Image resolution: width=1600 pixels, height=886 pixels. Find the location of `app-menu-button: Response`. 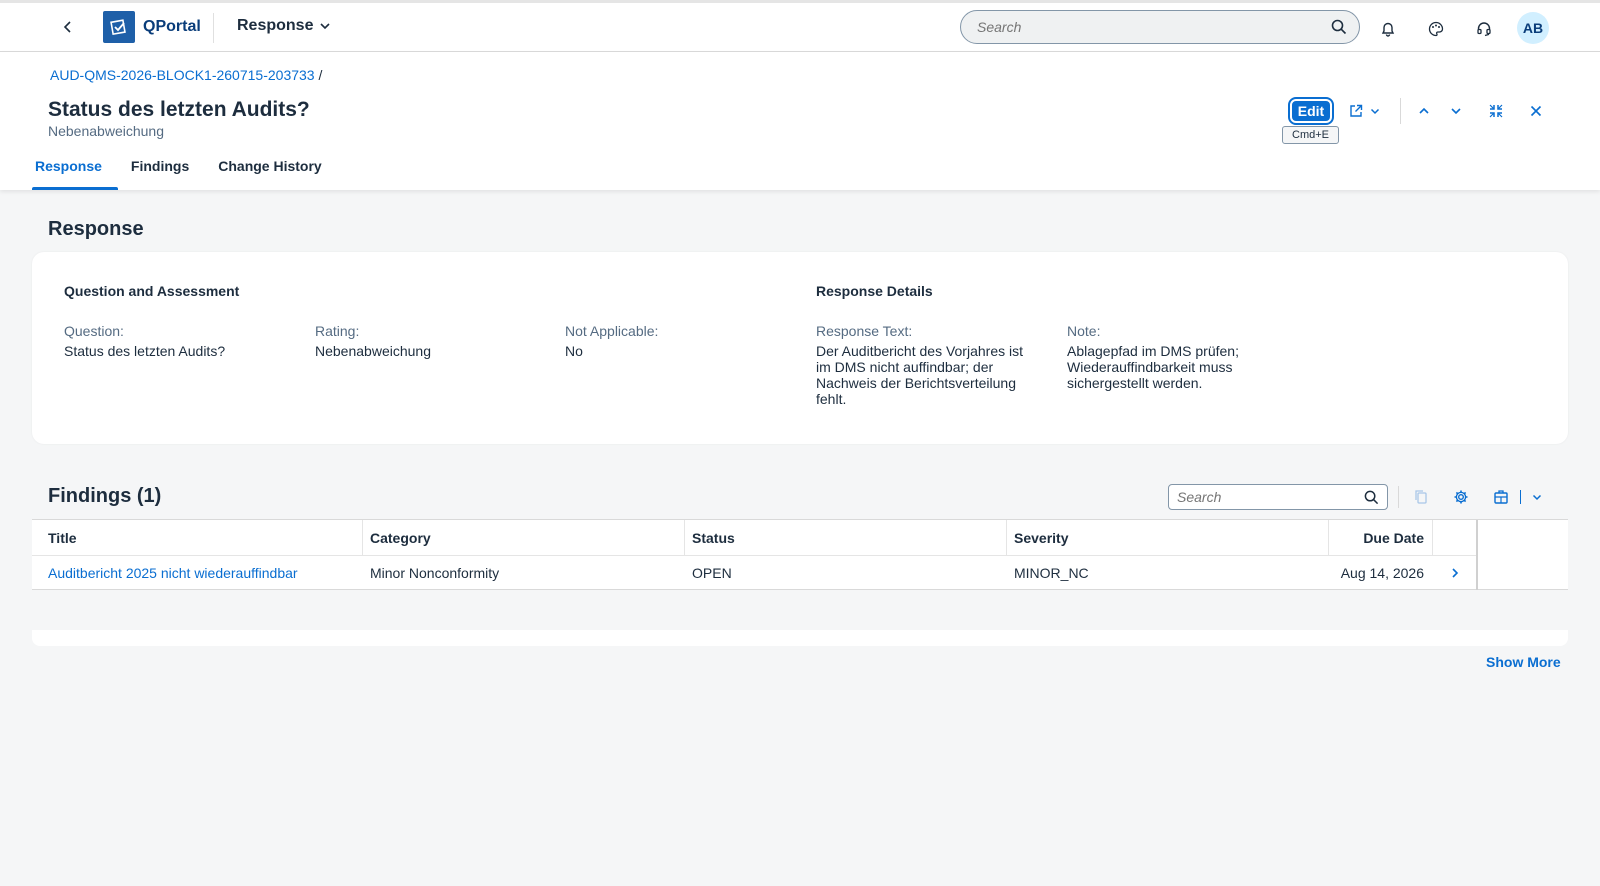

app-menu-button: Response is located at coordinates (284, 26).